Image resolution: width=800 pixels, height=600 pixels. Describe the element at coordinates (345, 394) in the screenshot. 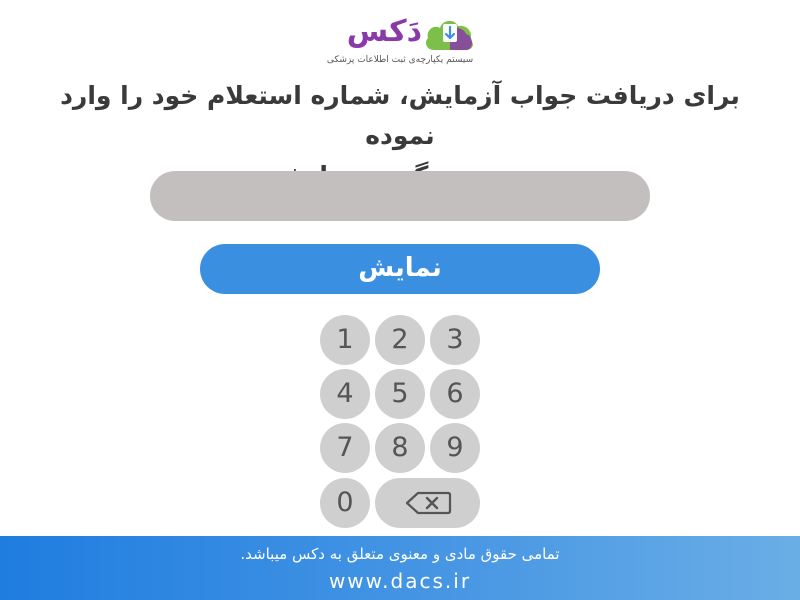

I see `key-4: 4` at that location.